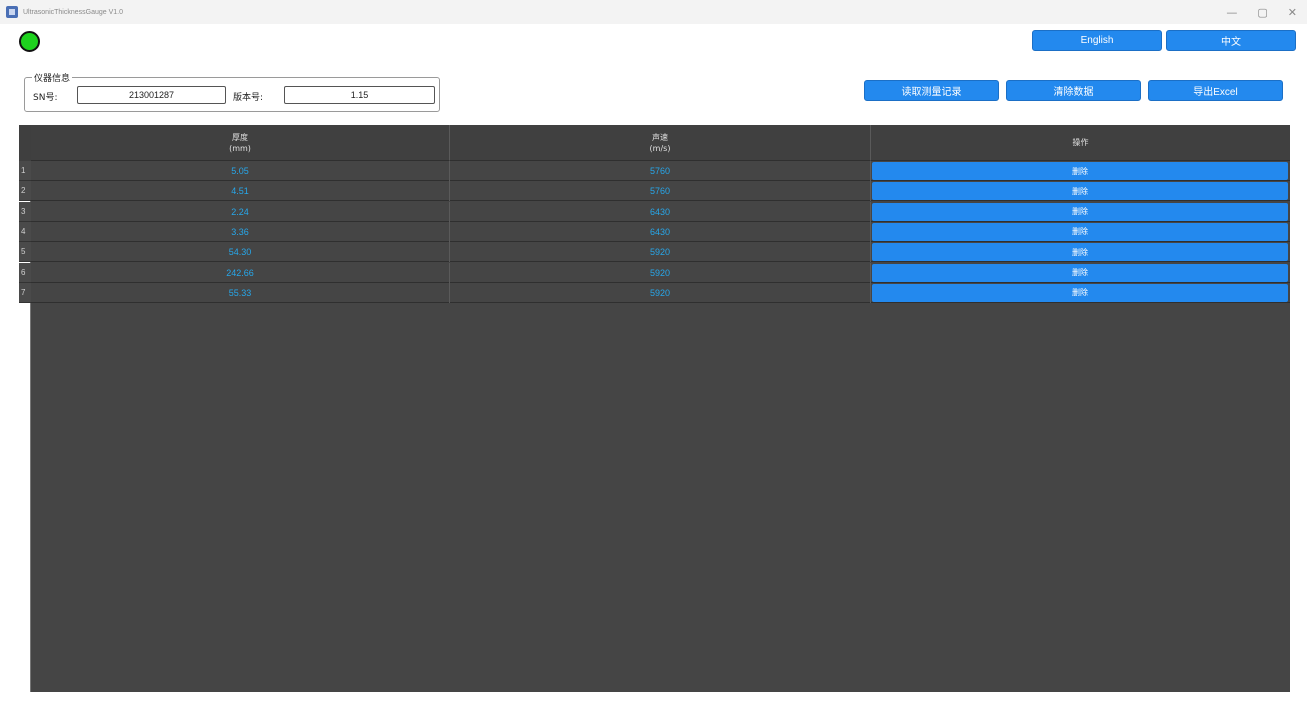 This screenshot has height=702, width=1307. I want to click on table-row: 242.66 5920 删除, so click(660, 272).